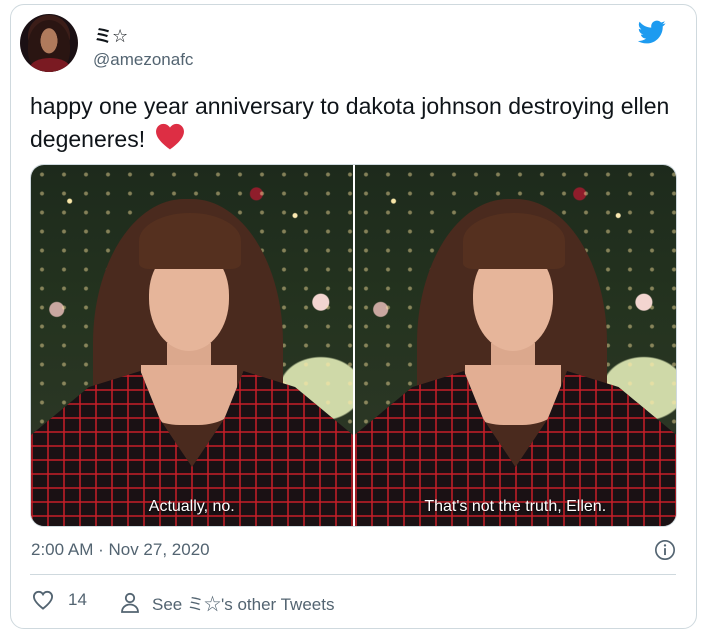  Describe the element at coordinates (111, 35) in the screenshot. I see `display-name: ミ☆` at that location.